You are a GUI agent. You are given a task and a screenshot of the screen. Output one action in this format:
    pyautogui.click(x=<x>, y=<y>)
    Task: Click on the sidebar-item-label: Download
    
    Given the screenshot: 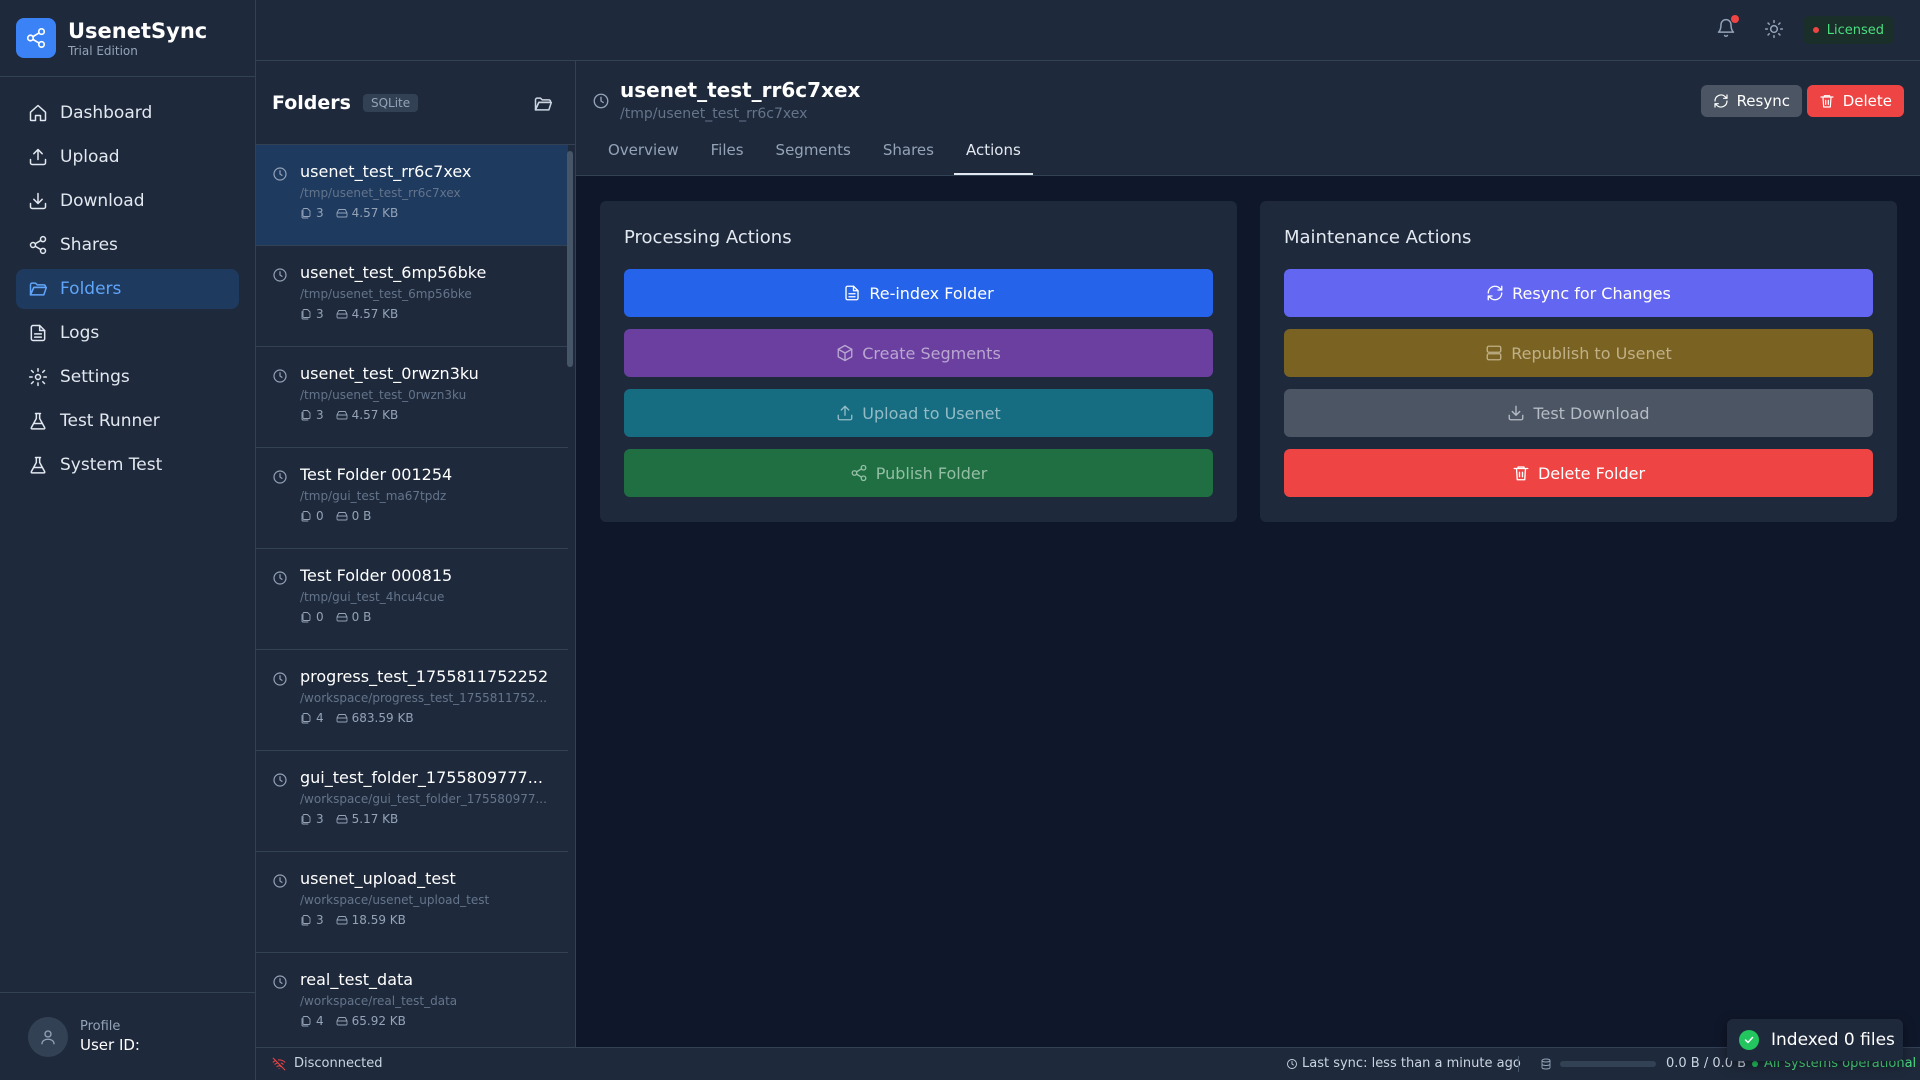 What is the action you would take?
    pyautogui.click(x=102, y=201)
    